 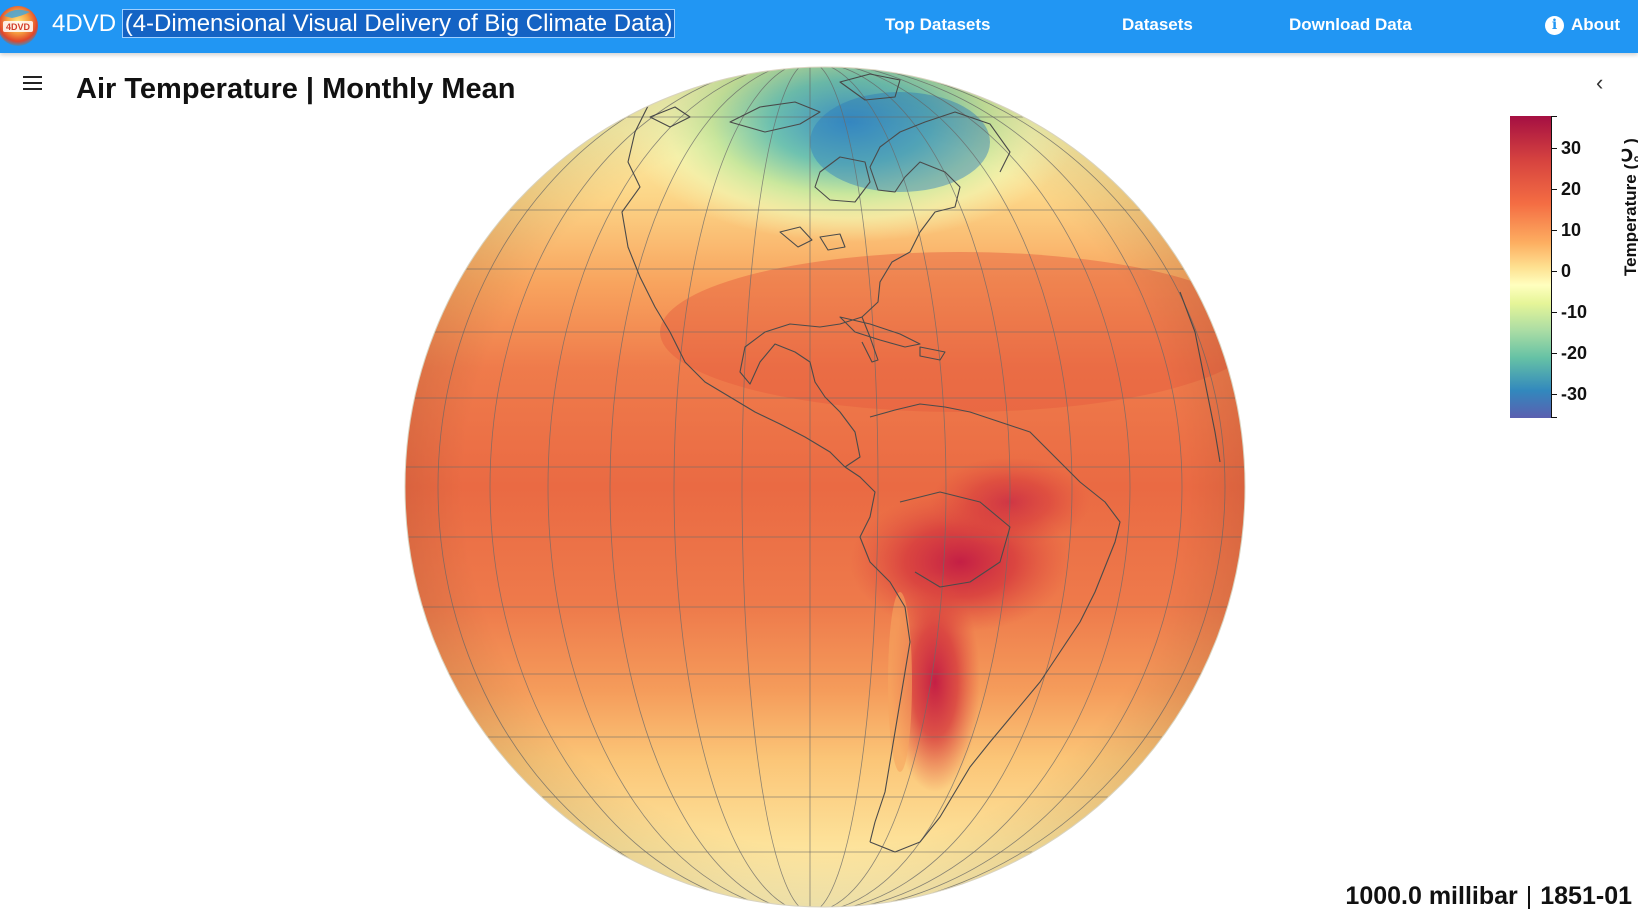 What do you see at coordinates (1554, 25) in the screenshot?
I see `info-icon: i` at bounding box center [1554, 25].